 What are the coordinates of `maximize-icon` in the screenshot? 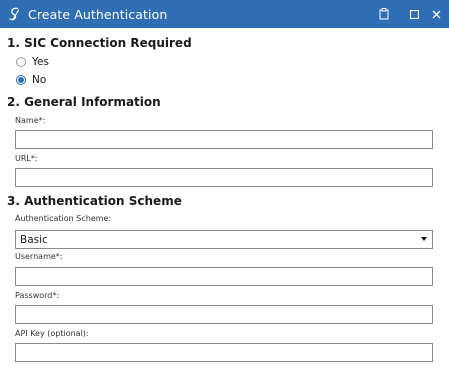 It's located at (414, 14).